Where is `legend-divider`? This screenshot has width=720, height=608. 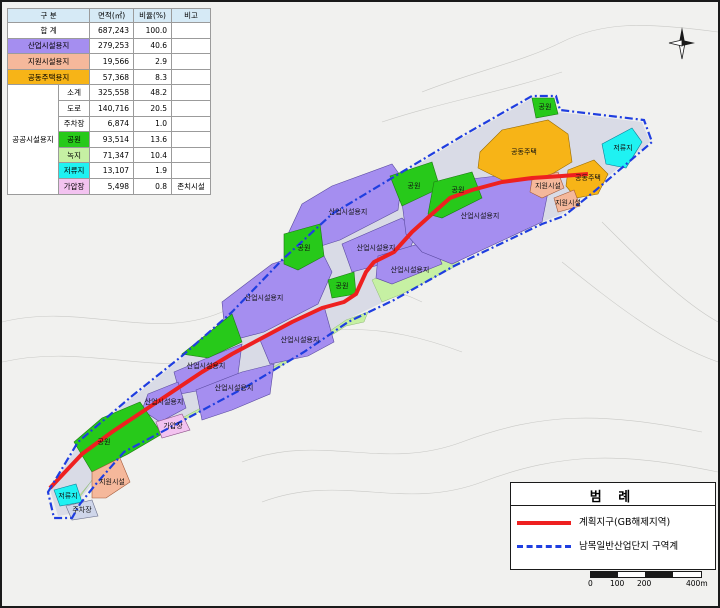
legend-divider is located at coordinates (613, 505).